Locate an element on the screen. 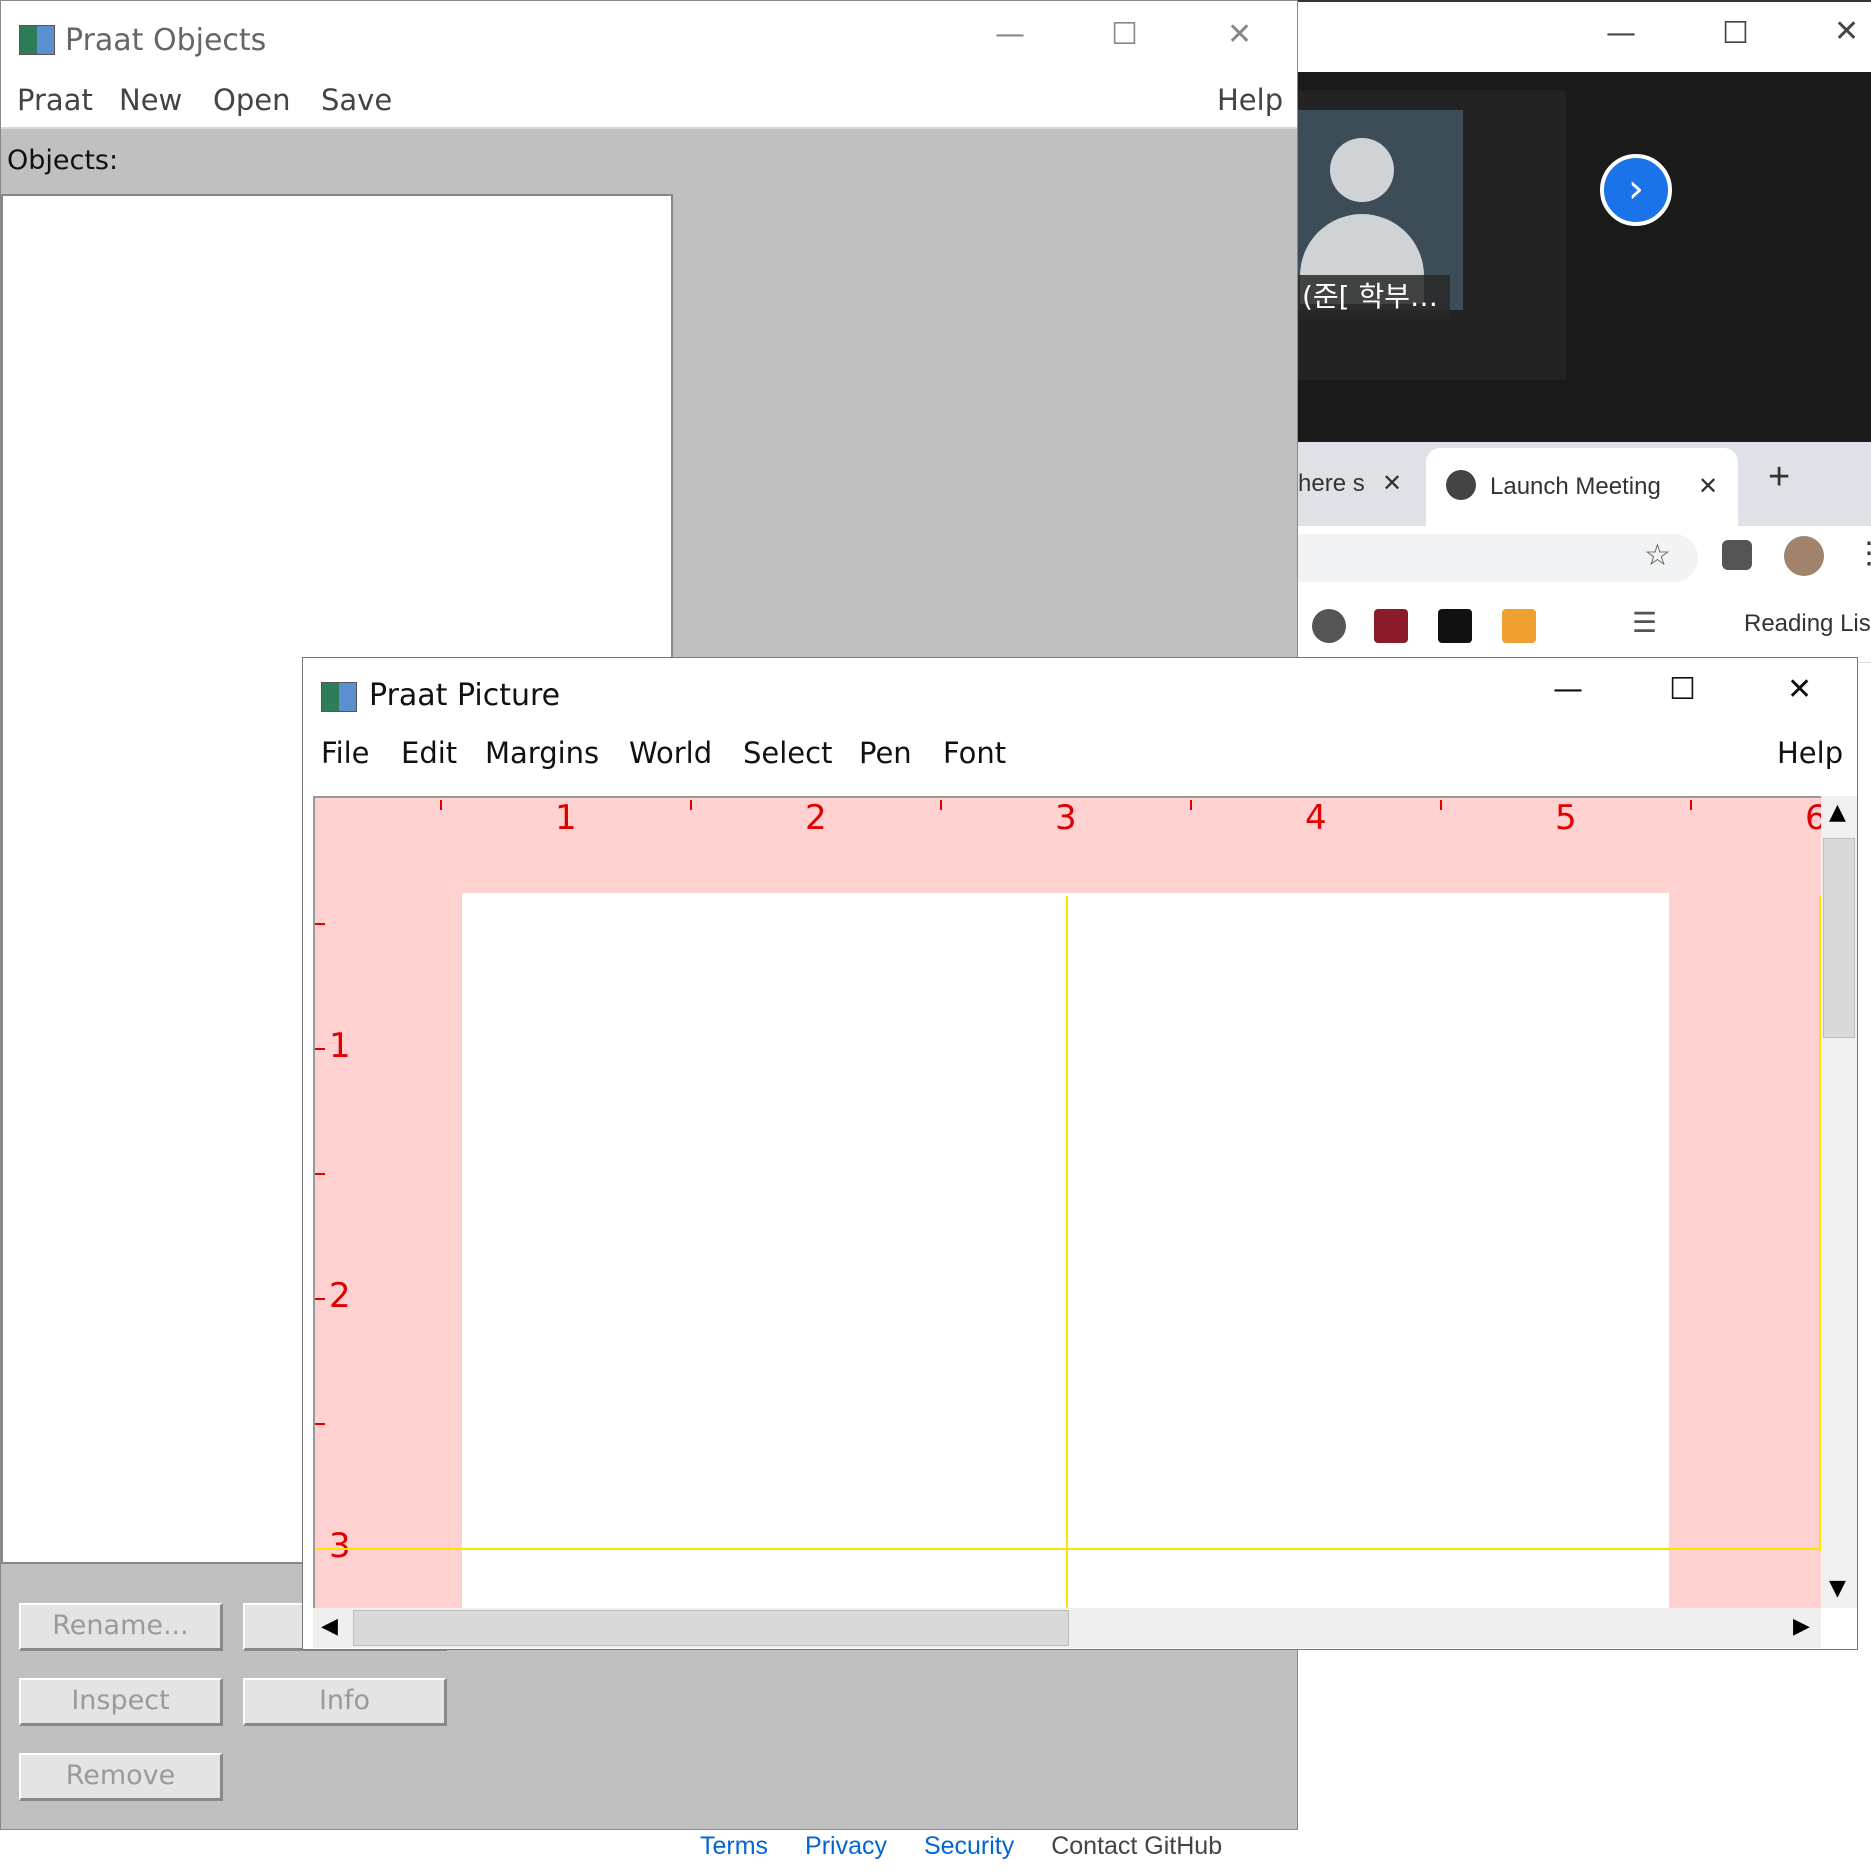  ruler-x-label: 1 is located at coordinates (566, 818).